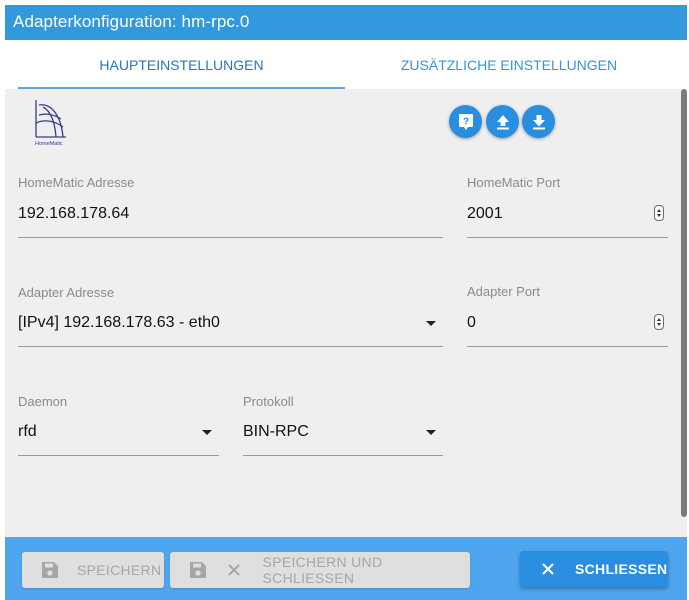 The image size is (689, 600). What do you see at coordinates (343, 455) in the screenshot?
I see `protocol-underline` at bounding box center [343, 455].